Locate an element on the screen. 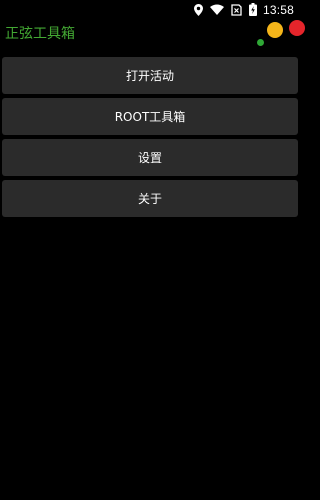 The width and height of the screenshot is (320, 500). settings-label: 设置 is located at coordinates (149, 158).